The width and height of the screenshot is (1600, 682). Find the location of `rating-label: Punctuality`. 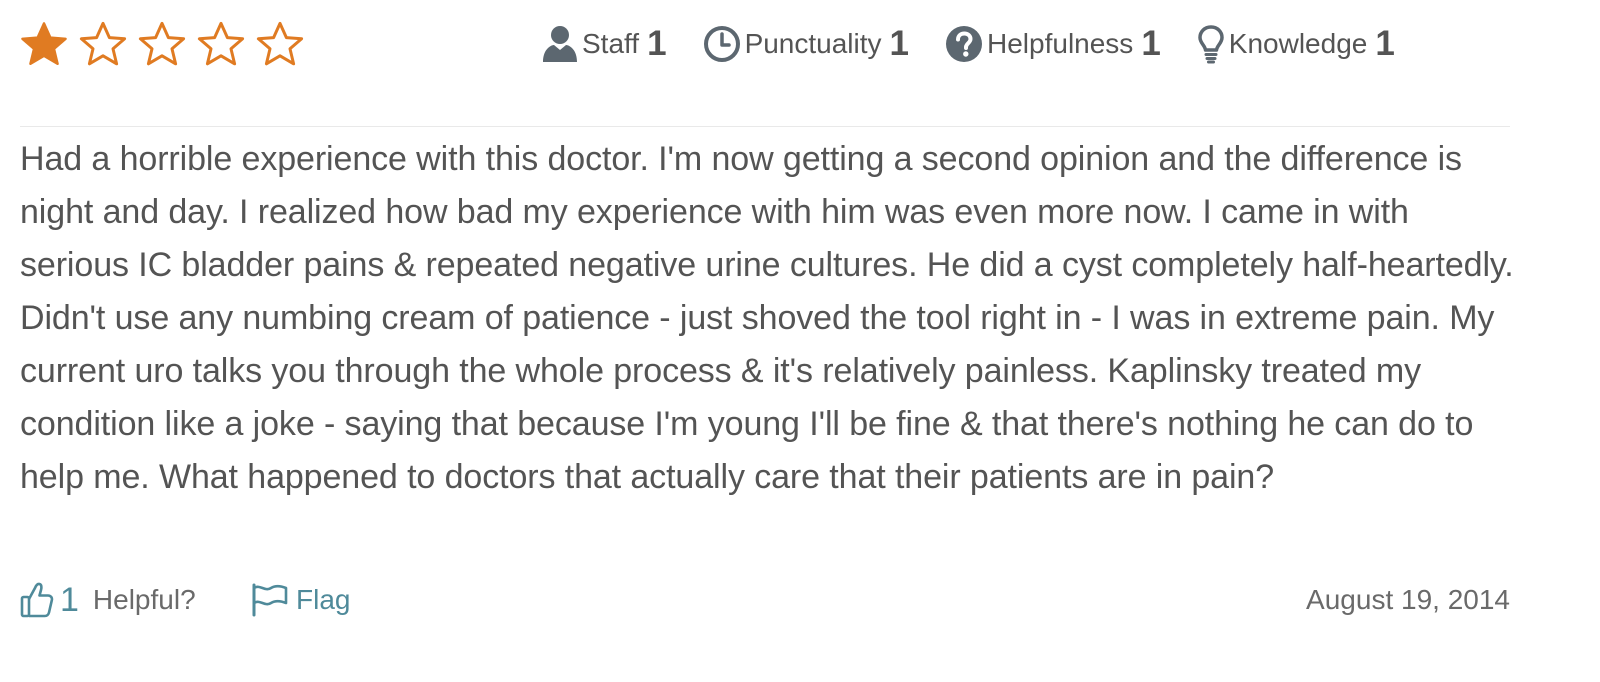

rating-label: Punctuality is located at coordinates (813, 43).